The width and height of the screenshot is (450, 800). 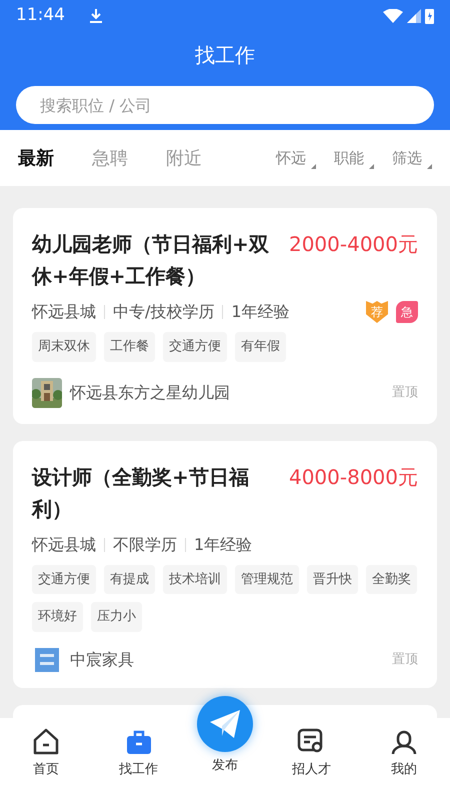 I want to click on benefit-tag: 有提成, so click(x=129, y=579).